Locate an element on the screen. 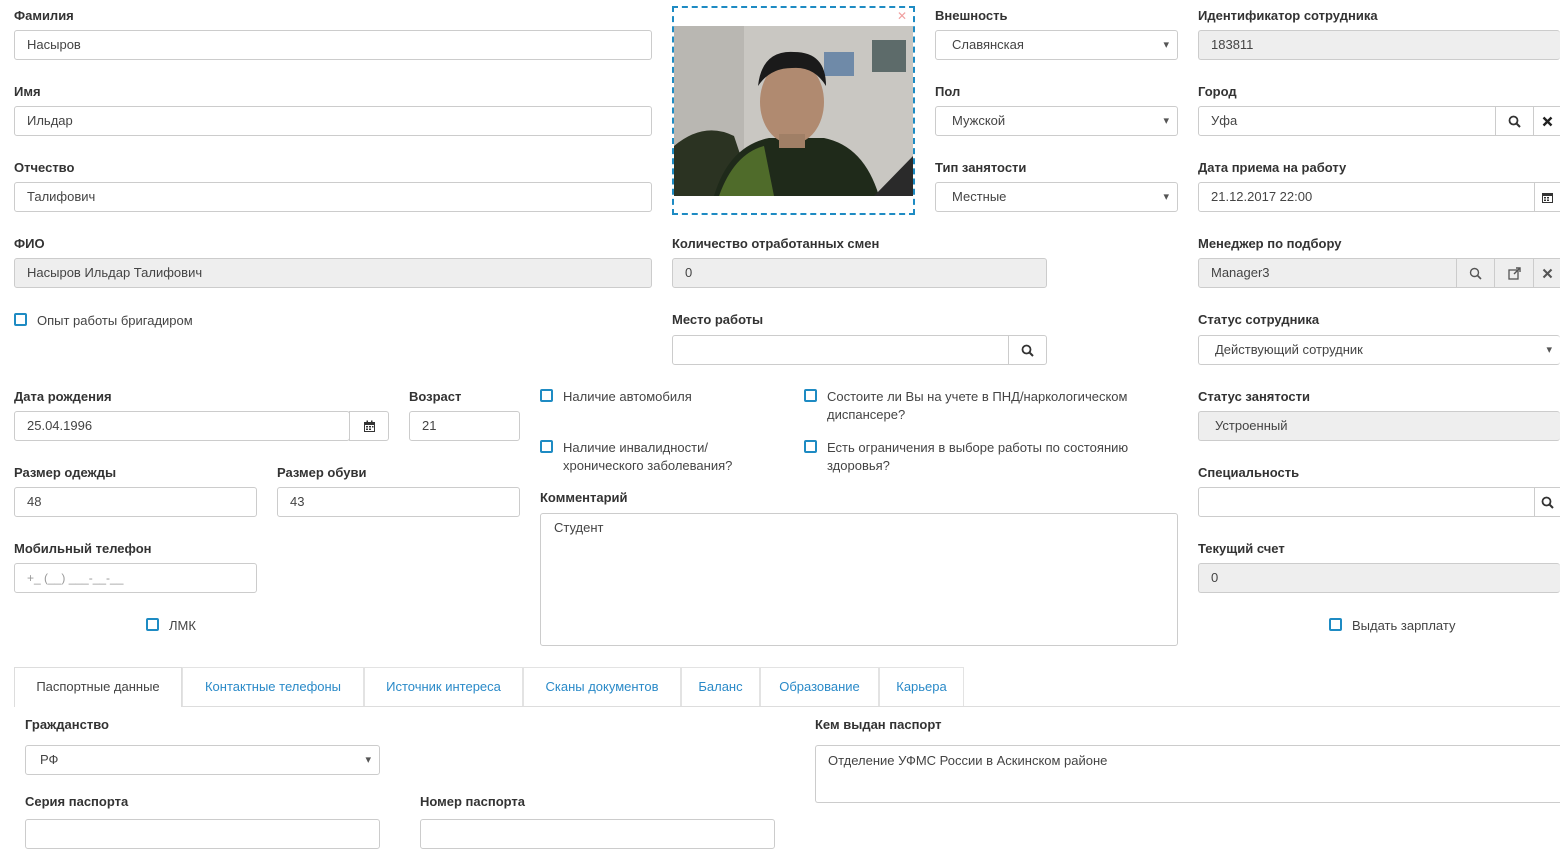 The width and height of the screenshot is (1560, 849). lmk-checkbox: ЛМК is located at coordinates (171, 626).